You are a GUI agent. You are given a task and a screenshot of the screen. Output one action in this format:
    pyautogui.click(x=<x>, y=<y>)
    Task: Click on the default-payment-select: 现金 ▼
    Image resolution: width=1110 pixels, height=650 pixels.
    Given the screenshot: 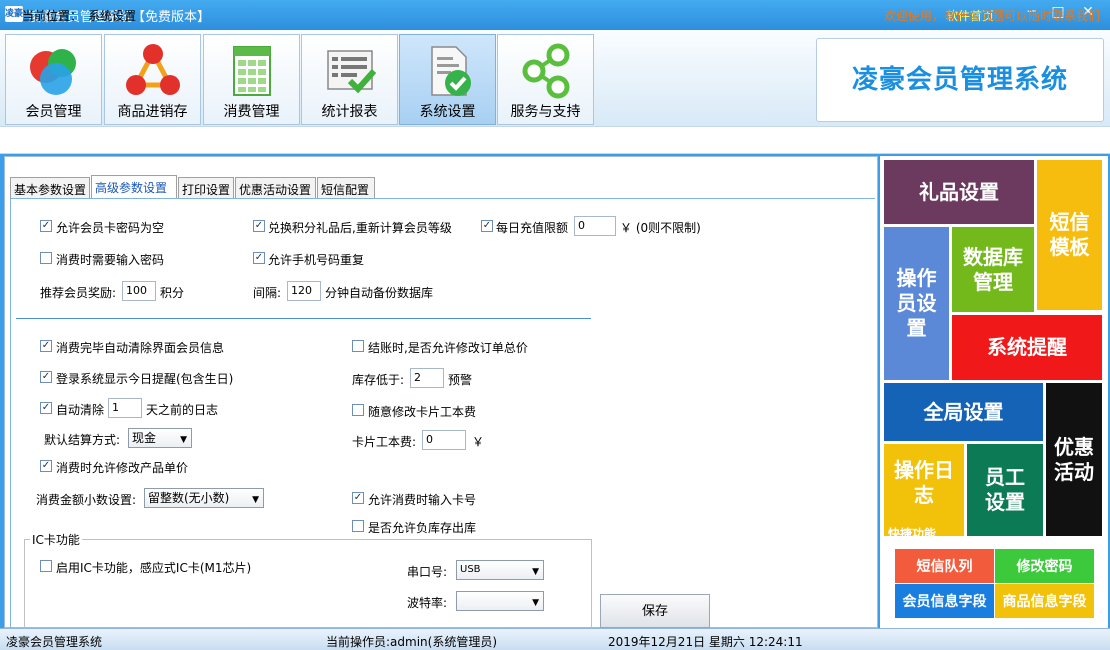 What is the action you would take?
    pyautogui.click(x=160, y=438)
    